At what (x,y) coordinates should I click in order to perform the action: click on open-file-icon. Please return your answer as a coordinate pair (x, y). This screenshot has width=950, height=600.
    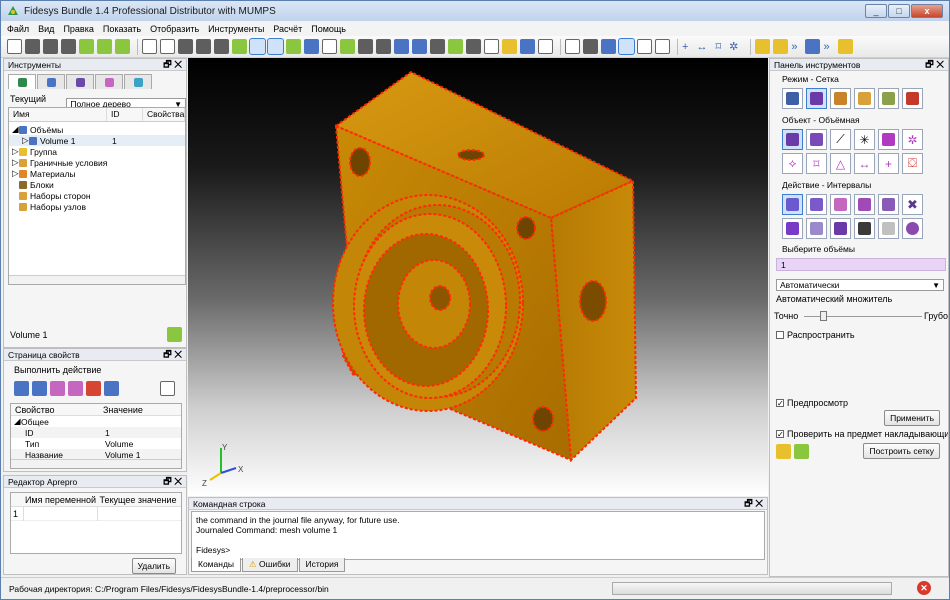
    Looking at the image, I should click on (32, 46).